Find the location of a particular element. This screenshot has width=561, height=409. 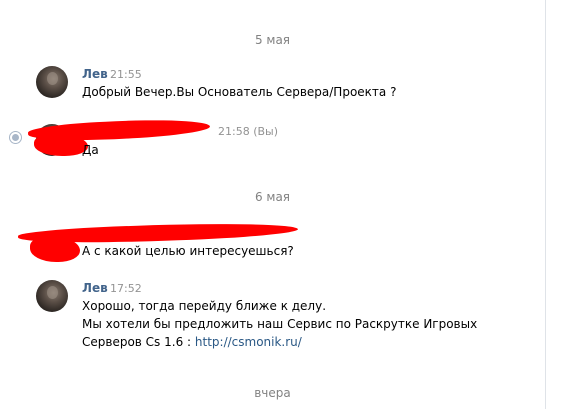

date-separator: 6 мая is located at coordinates (272, 197).